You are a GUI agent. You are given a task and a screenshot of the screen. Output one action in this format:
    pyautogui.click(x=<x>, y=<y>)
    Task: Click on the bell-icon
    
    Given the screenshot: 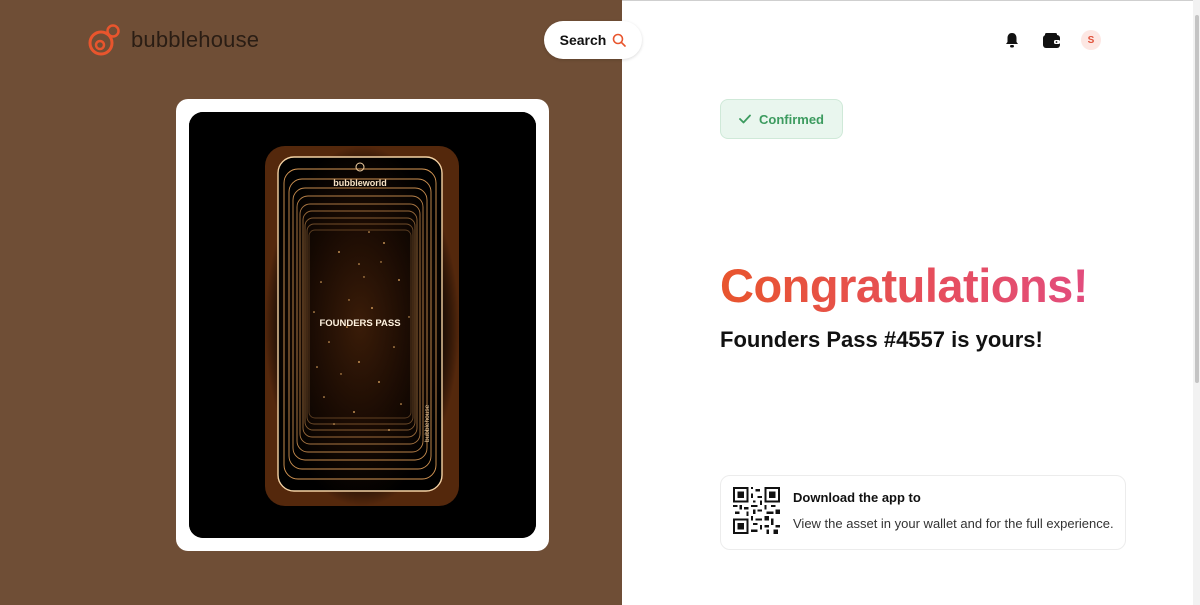 What is the action you would take?
    pyautogui.click(x=1012, y=40)
    